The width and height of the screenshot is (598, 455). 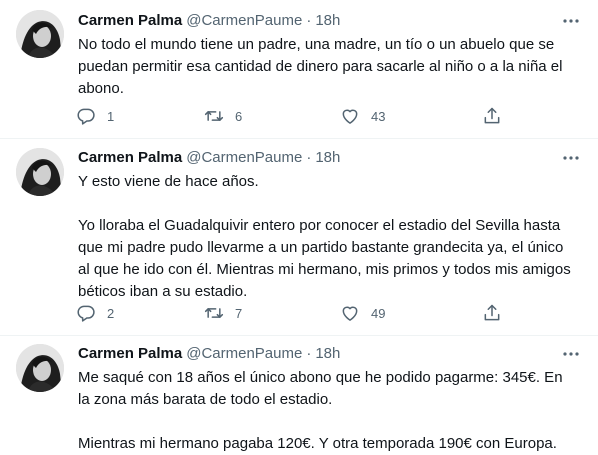 What do you see at coordinates (168, 181) in the screenshot?
I see `tweet-paragraph: Y esto viene de hace años.` at bounding box center [168, 181].